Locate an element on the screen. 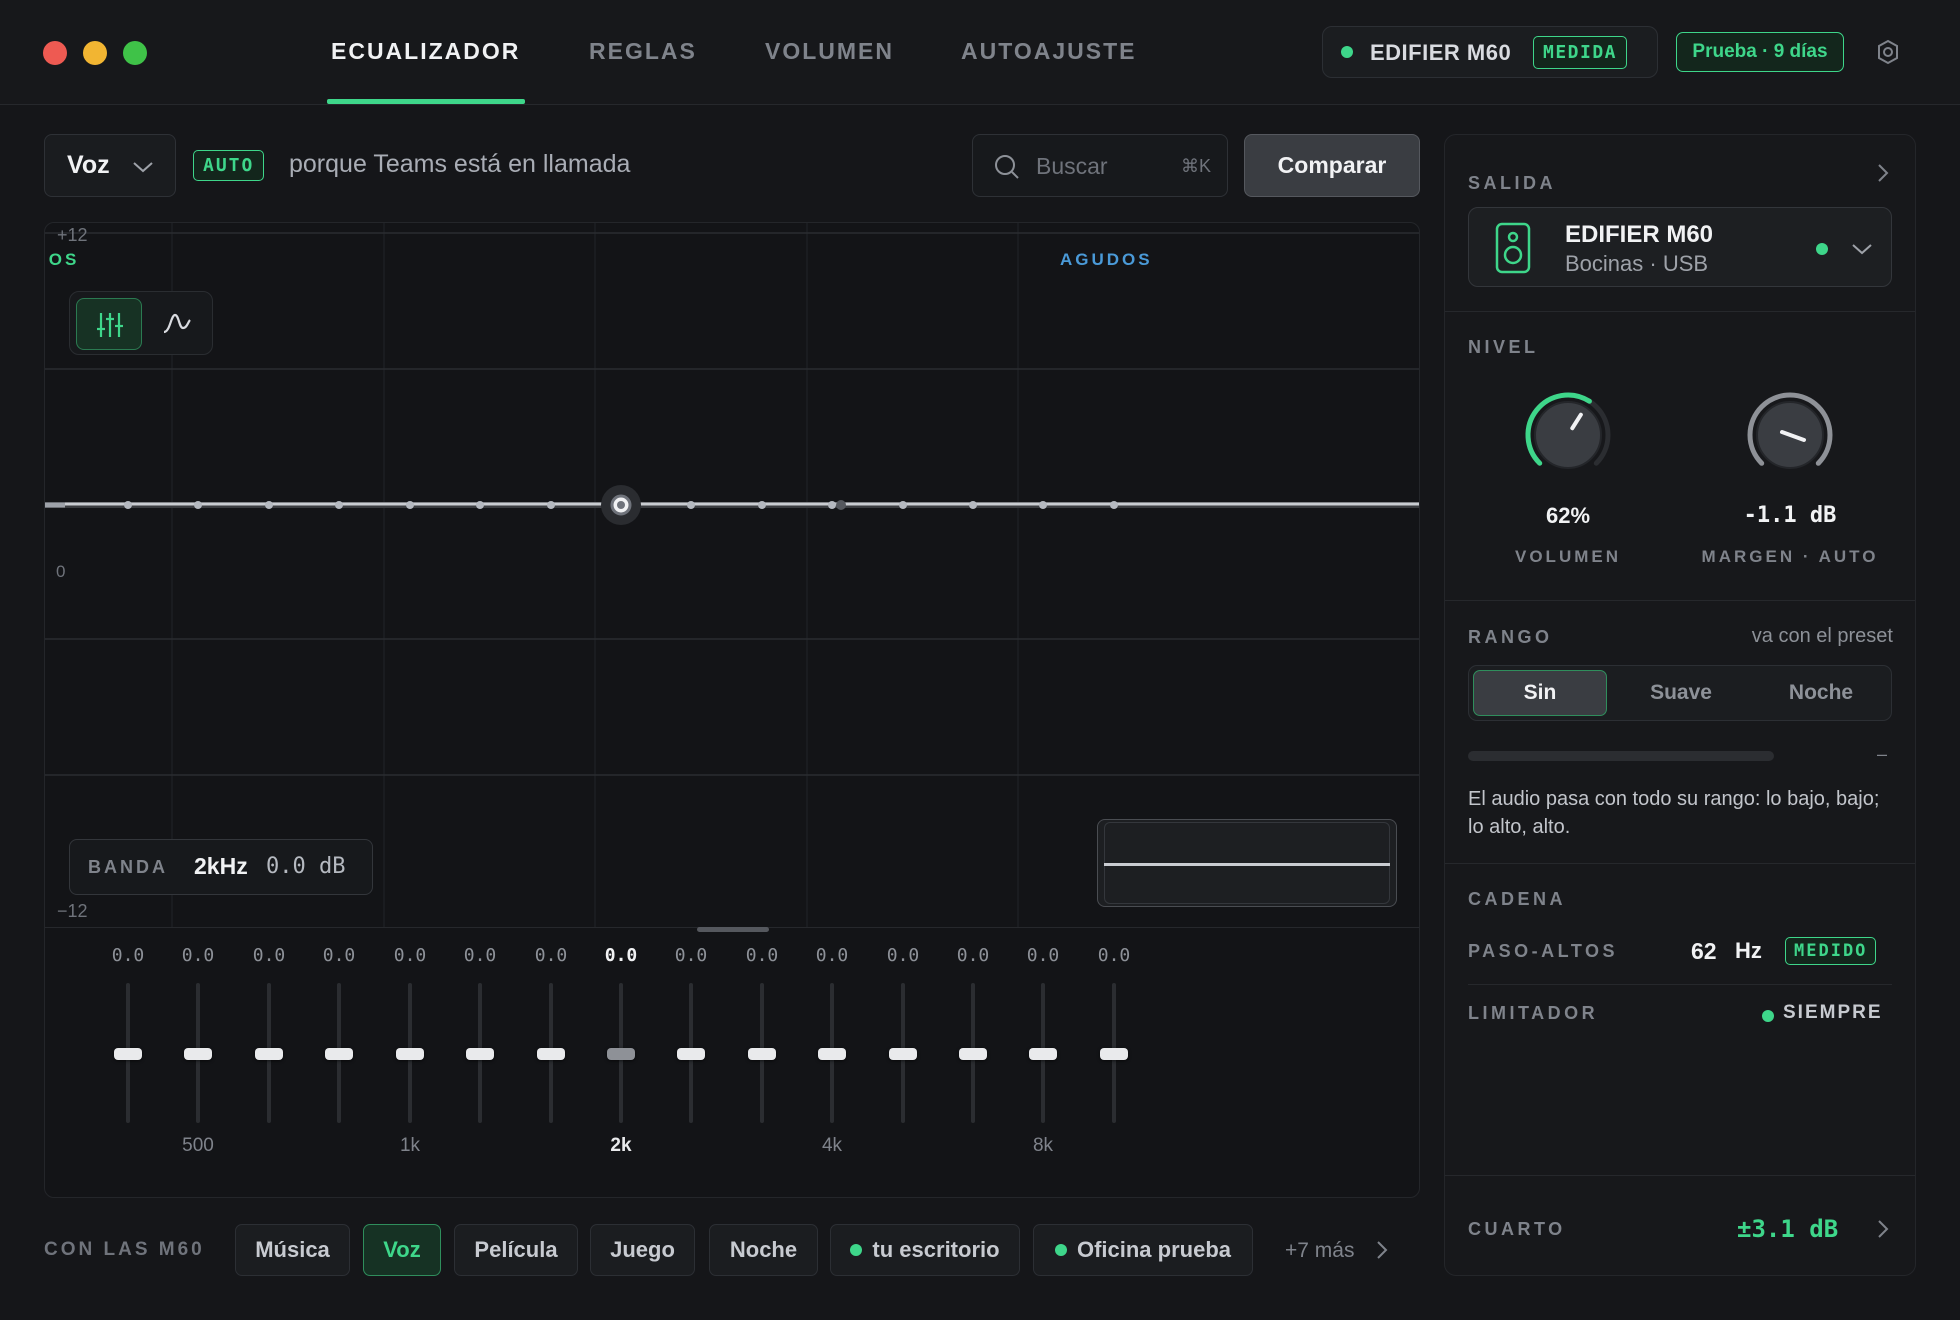  chevron-down-icon is located at coordinates (143, 169).